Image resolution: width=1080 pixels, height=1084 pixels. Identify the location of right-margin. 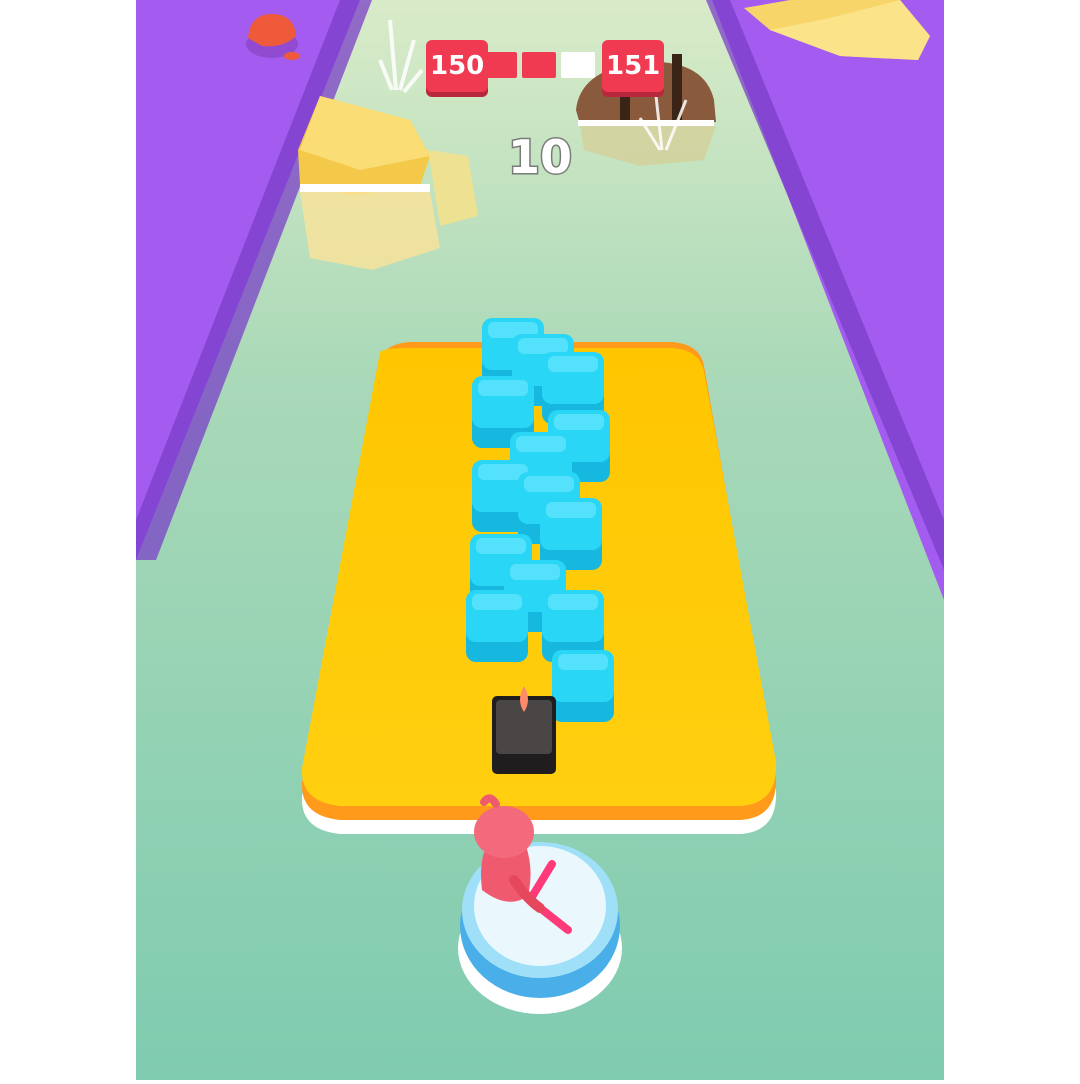
(1012, 540).